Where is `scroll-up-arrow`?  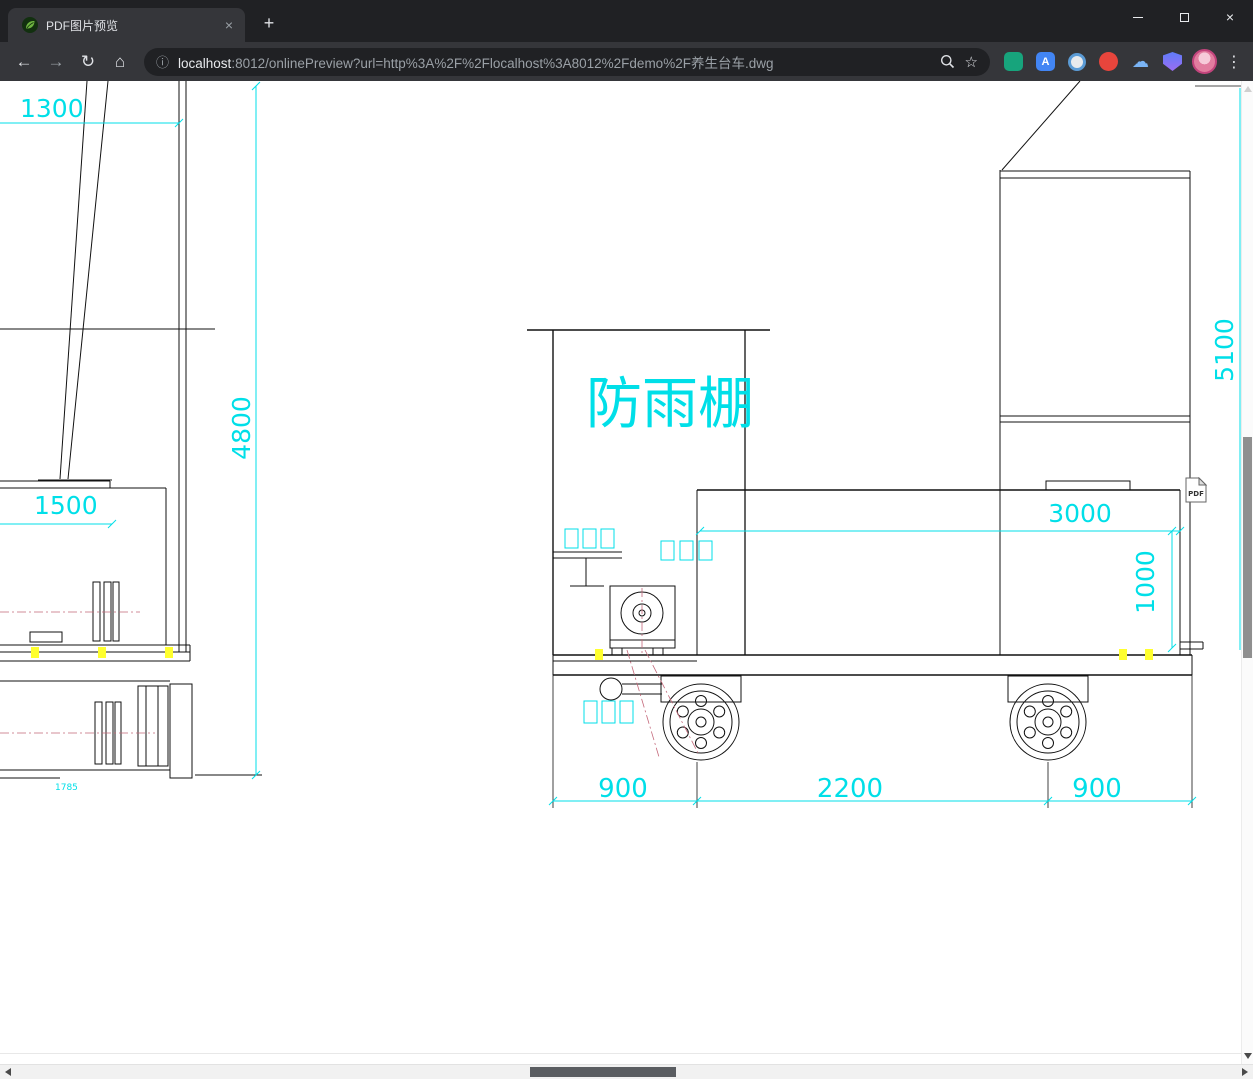 scroll-up-arrow is located at coordinates (1248, 89).